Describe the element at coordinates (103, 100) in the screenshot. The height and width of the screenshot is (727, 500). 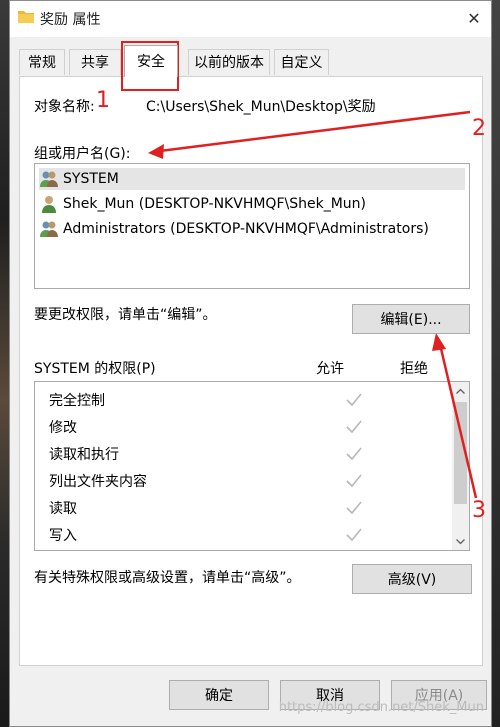
I see `annotation-number-1: 1` at that location.